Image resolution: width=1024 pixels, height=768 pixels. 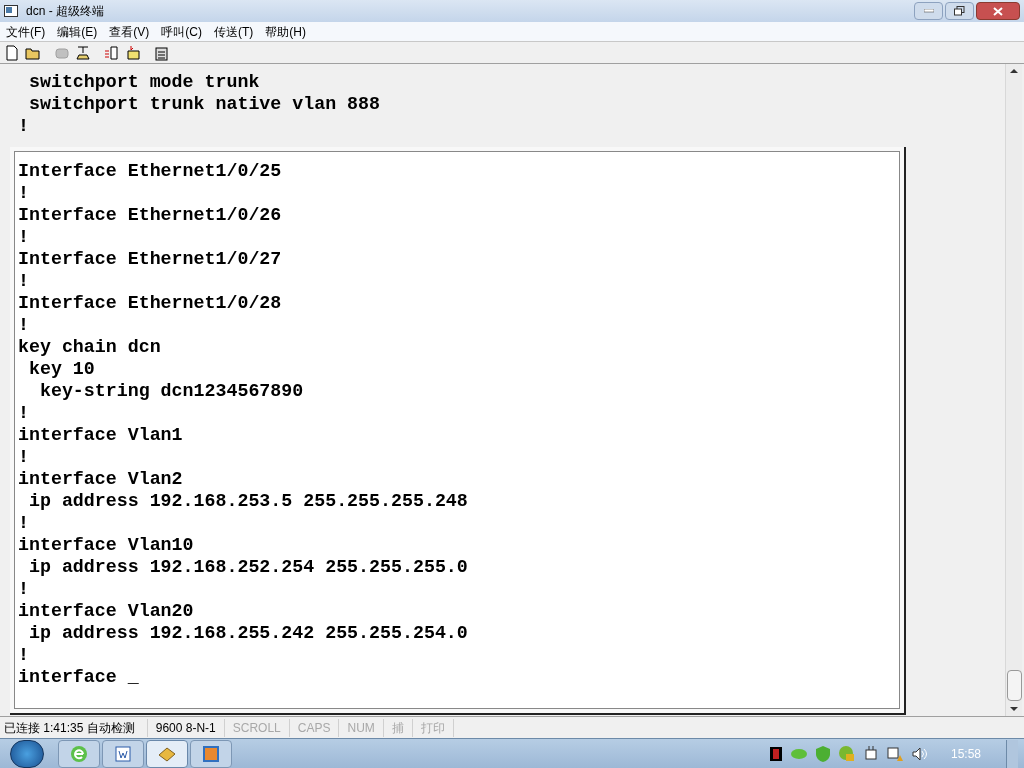 I want to click on scroll-thumb, so click(x=1014, y=685).